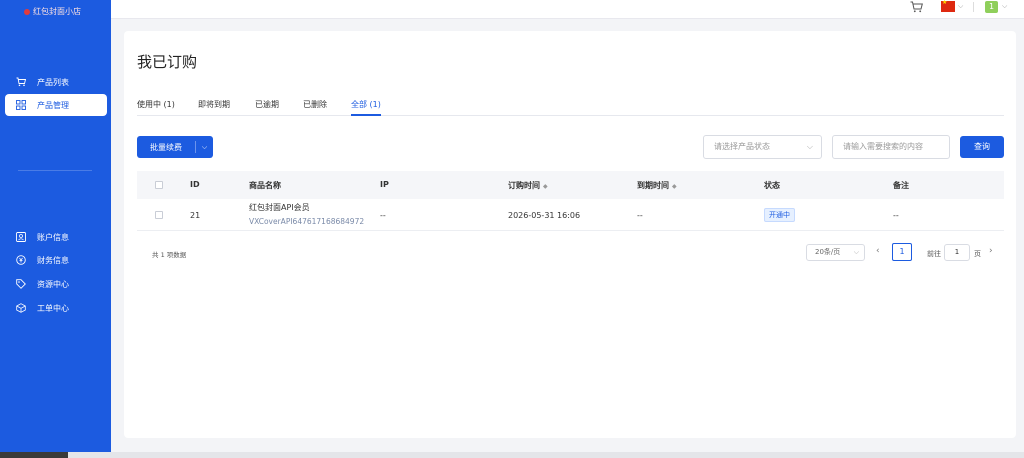  What do you see at coordinates (957, 252) in the screenshot?
I see `goto-page-input: 1` at bounding box center [957, 252].